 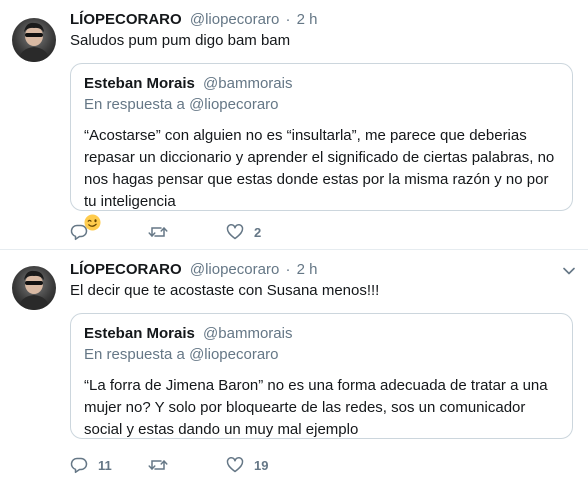 I want to click on like-button: 19, so click(x=265, y=465).